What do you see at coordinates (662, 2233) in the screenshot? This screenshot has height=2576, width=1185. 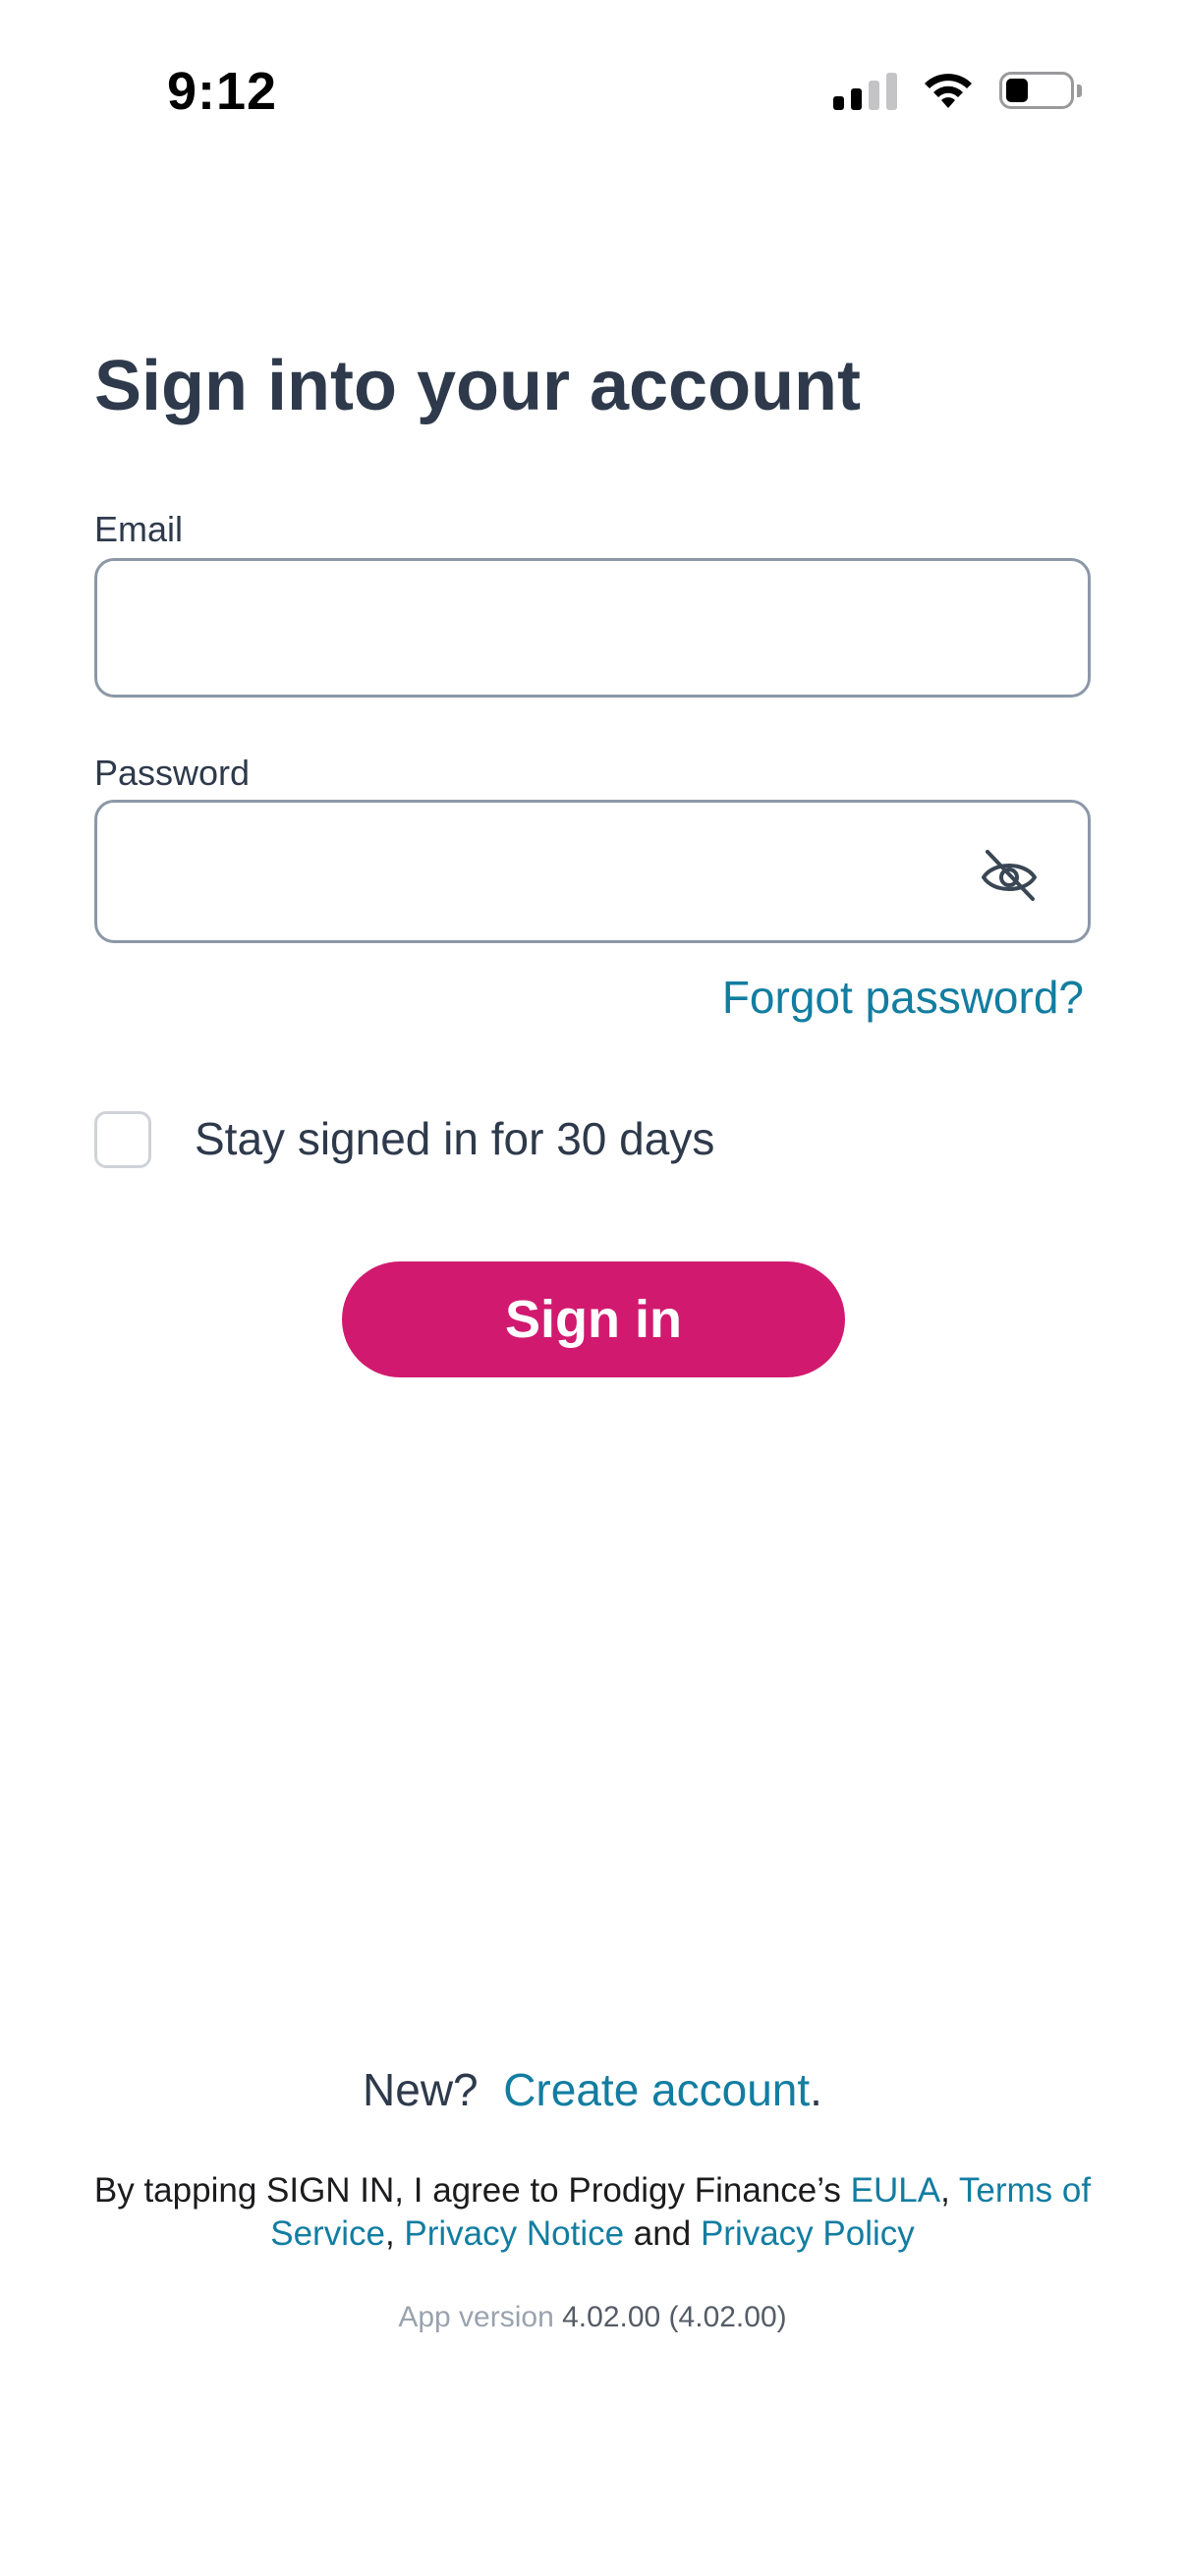 I see `legal-and: and` at bounding box center [662, 2233].